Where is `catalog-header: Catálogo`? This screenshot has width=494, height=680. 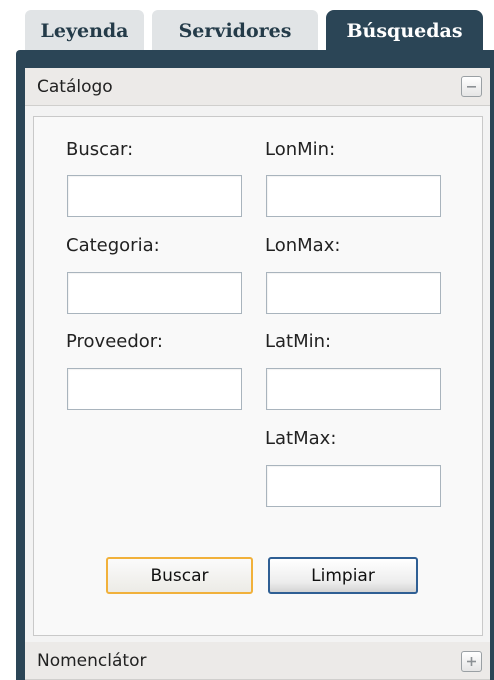 catalog-header: Catálogo is located at coordinates (257, 87).